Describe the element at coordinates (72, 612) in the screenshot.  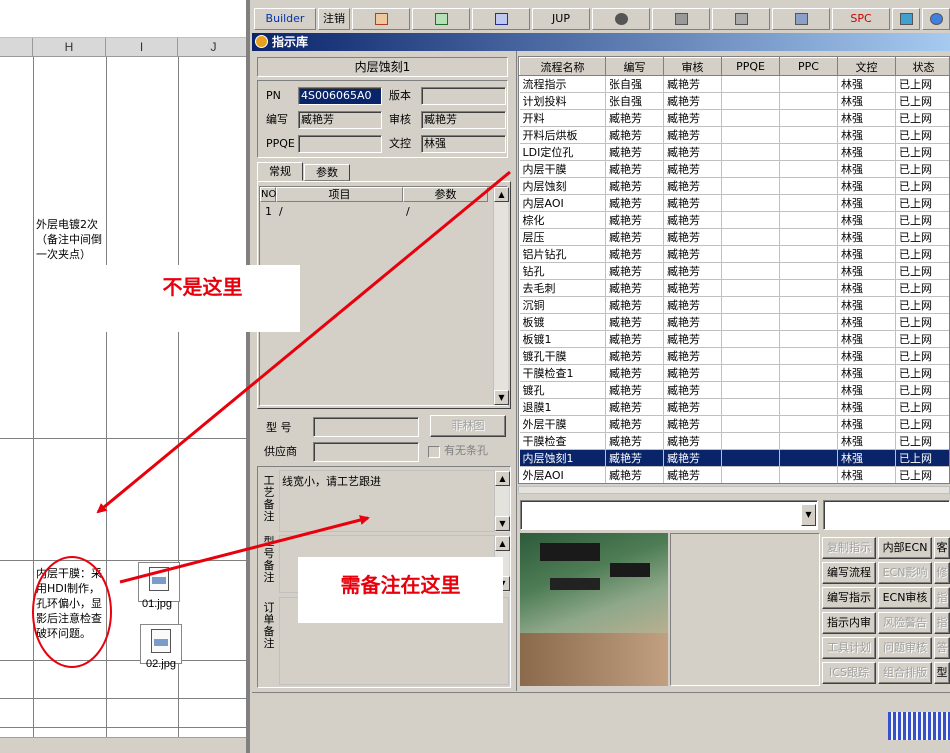
I see `highlight-circle` at that location.